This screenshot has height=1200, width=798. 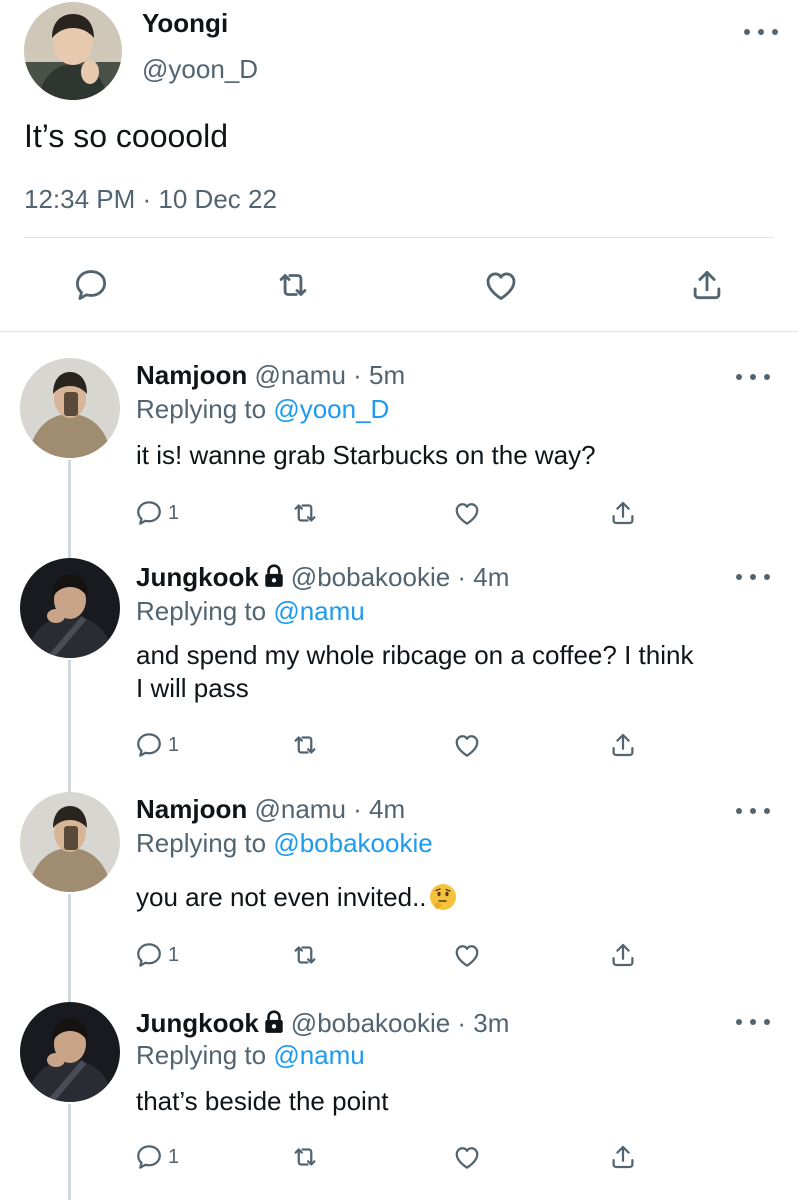 I want to click on replying-to-handle: @yoon_D, so click(x=331, y=409).